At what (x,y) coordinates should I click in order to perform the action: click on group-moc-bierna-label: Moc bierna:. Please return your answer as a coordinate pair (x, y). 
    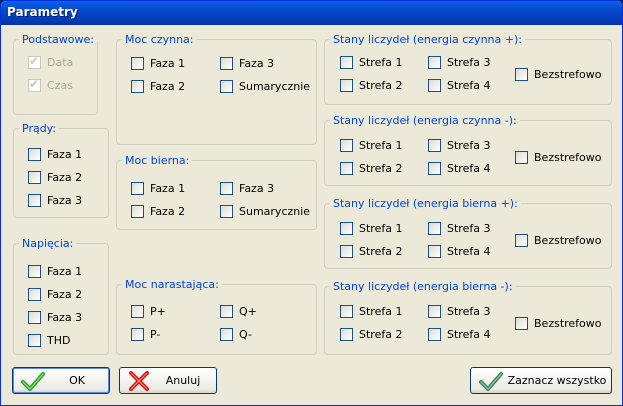
    Looking at the image, I should click on (157, 160).